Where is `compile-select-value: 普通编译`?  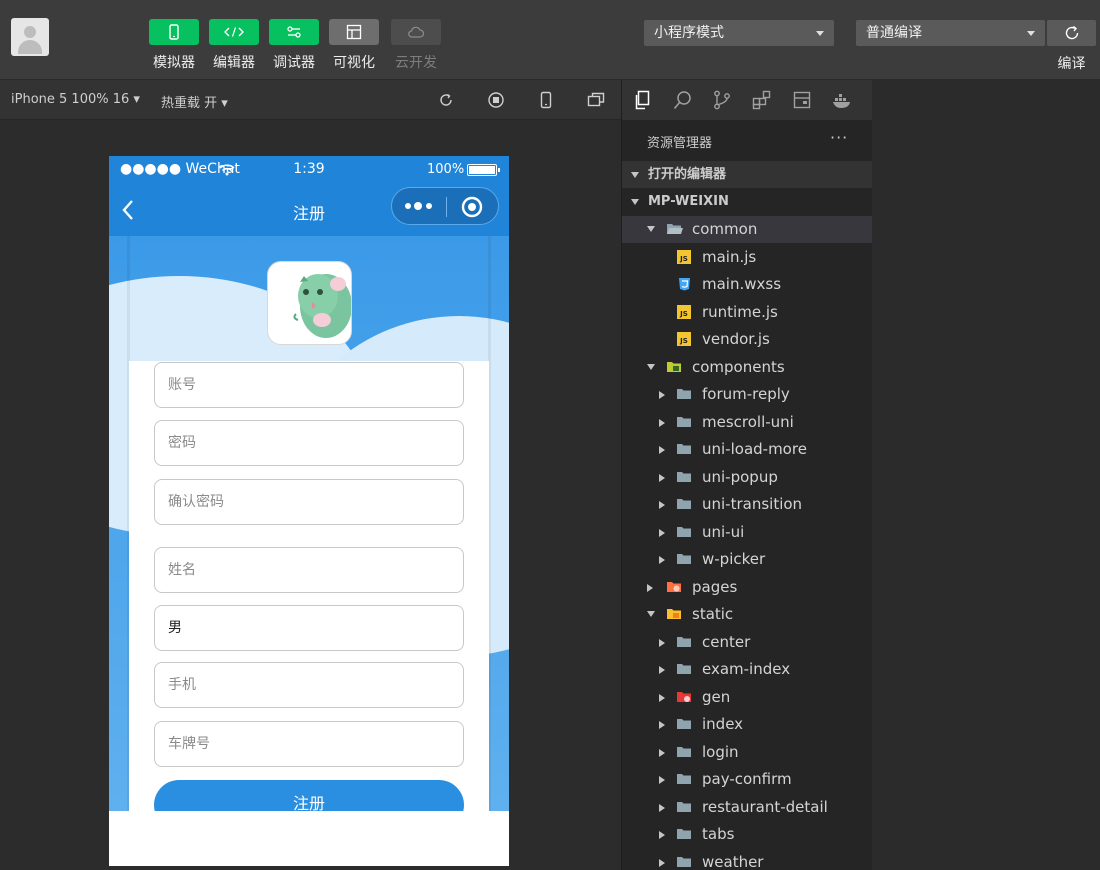 compile-select-value: 普通编译 is located at coordinates (894, 33).